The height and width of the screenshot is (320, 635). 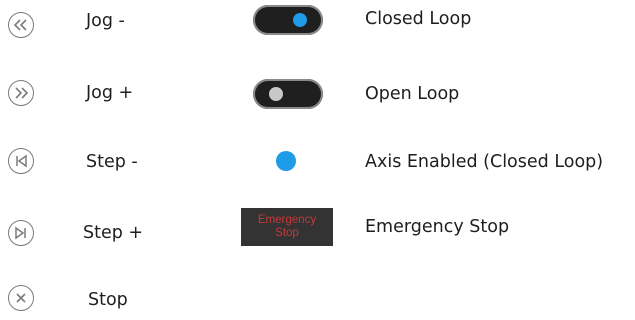 I want to click on open-loop-toggle, so click(x=288, y=94).